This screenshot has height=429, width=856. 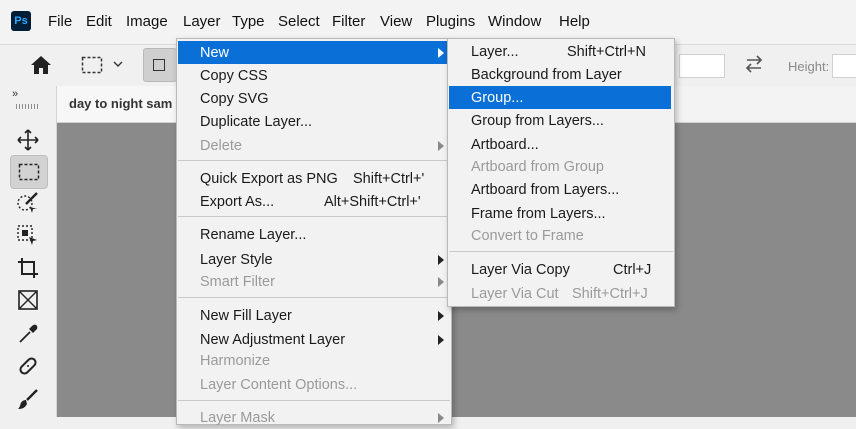 I want to click on menu-view: View, so click(x=396, y=21).